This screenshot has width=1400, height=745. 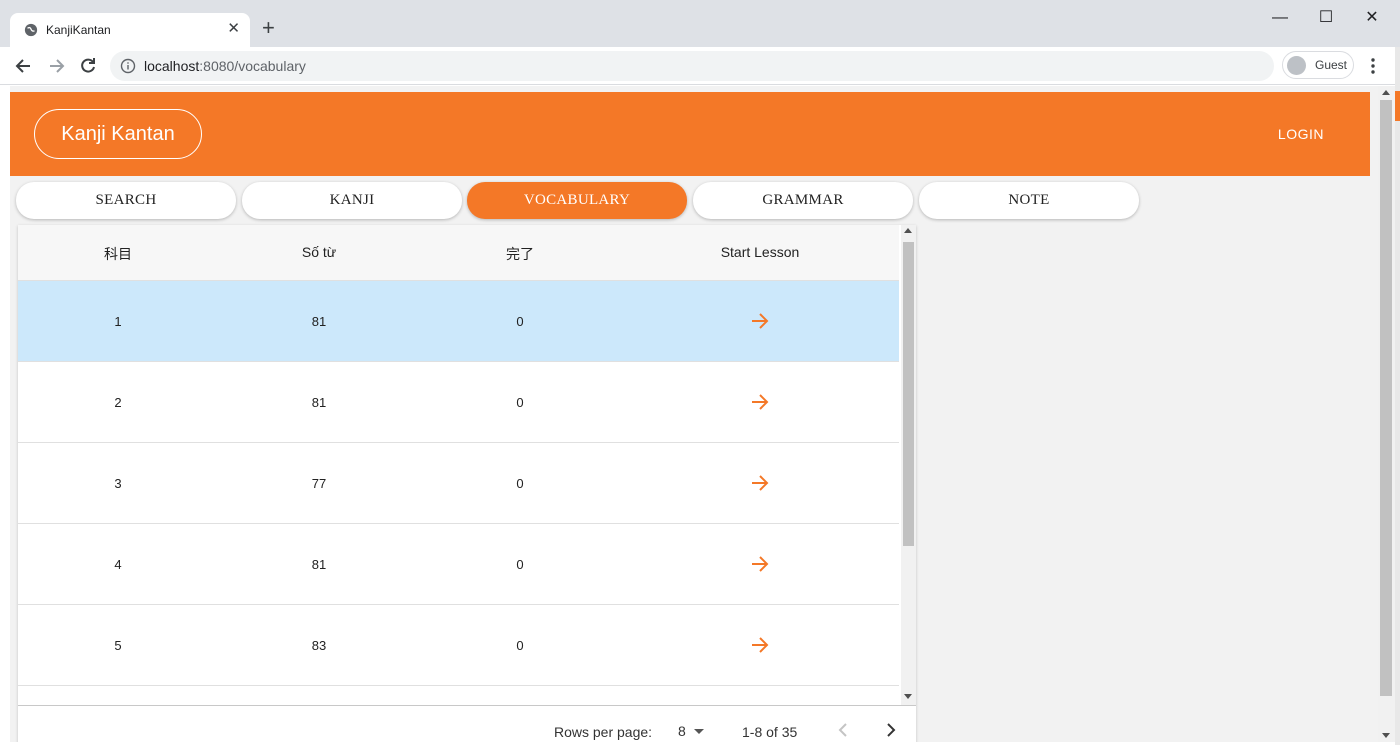 What do you see at coordinates (1397, 396) in the screenshot?
I see `window-edge` at bounding box center [1397, 396].